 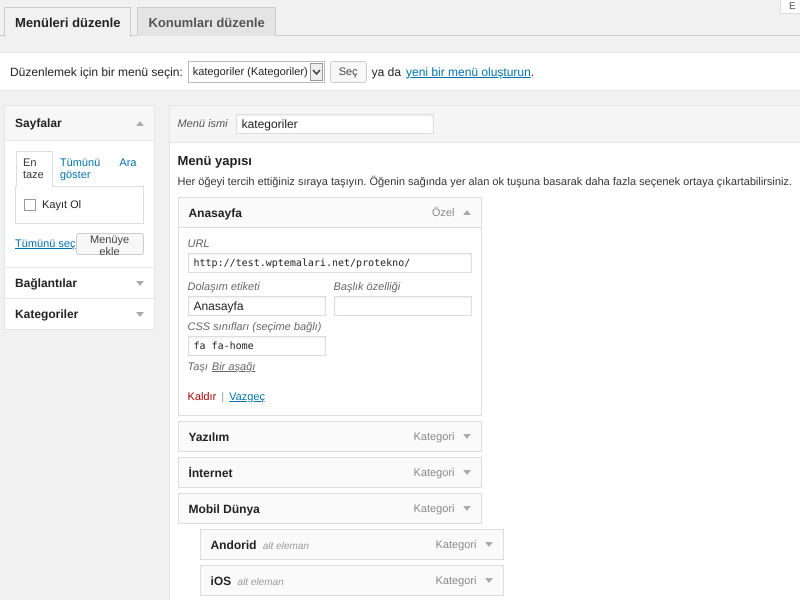 What do you see at coordinates (330, 472) in the screenshot?
I see `menu-item: İnternet Kategori` at bounding box center [330, 472].